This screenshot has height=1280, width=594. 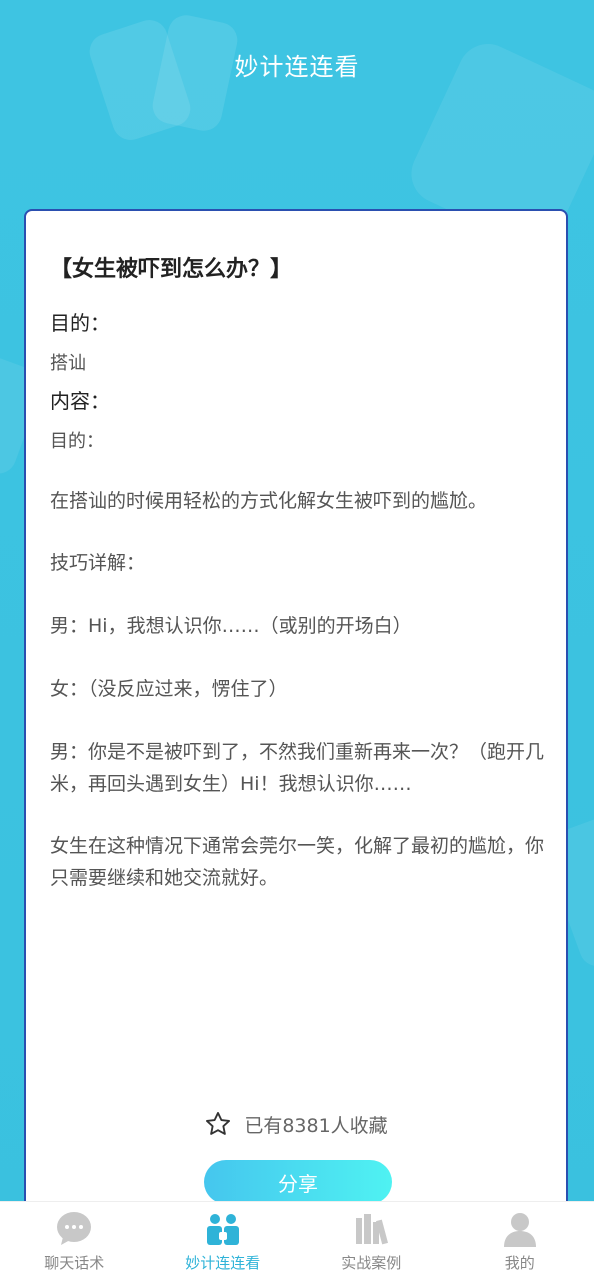 What do you see at coordinates (520, 1229) in the screenshot?
I see `user-icon` at bounding box center [520, 1229].